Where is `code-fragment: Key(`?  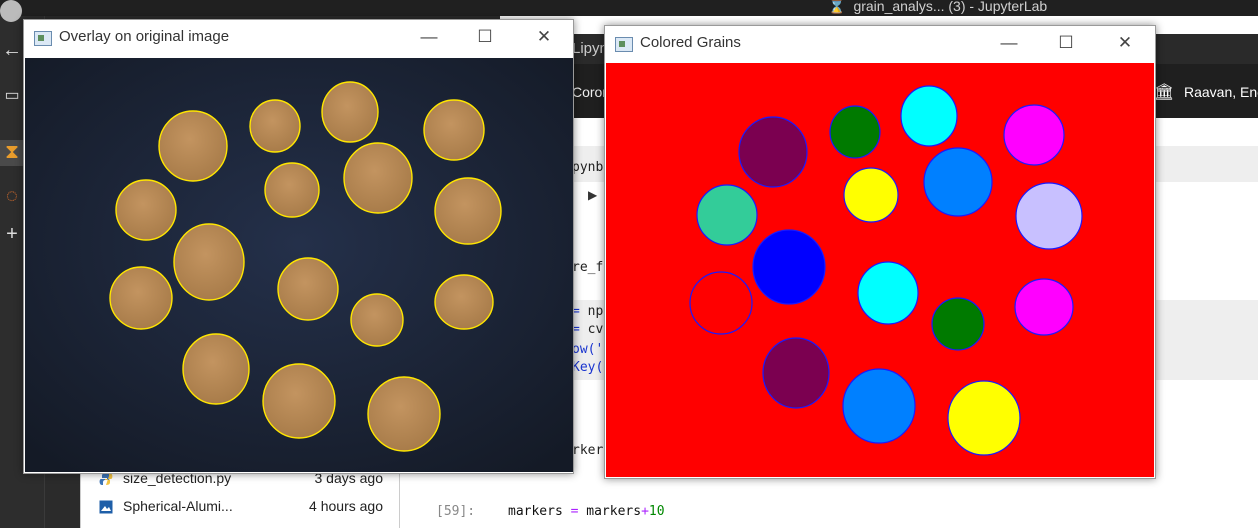
code-fragment: Key( is located at coordinates (588, 367).